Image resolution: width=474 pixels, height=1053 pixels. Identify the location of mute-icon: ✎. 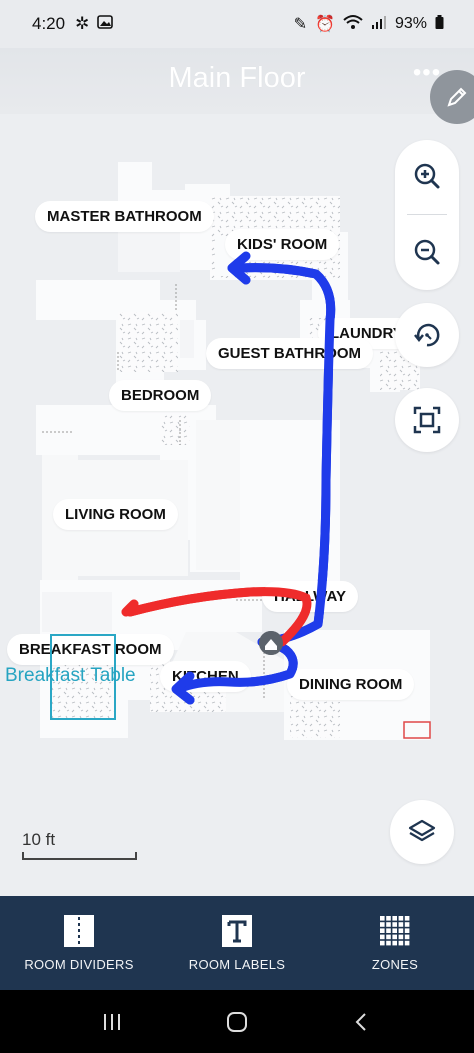
(300, 24).